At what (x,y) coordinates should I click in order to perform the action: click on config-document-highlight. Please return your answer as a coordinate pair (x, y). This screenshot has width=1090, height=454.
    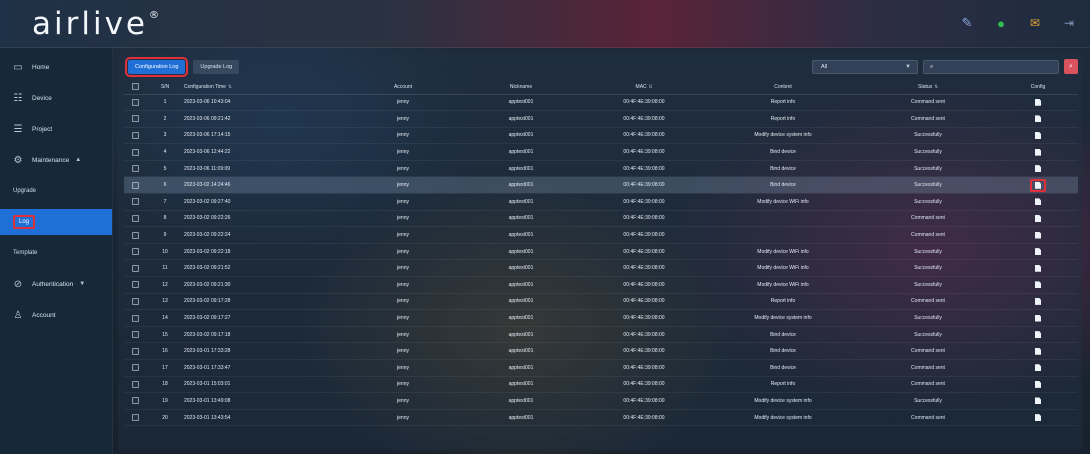
    Looking at the image, I should click on (1038, 185).